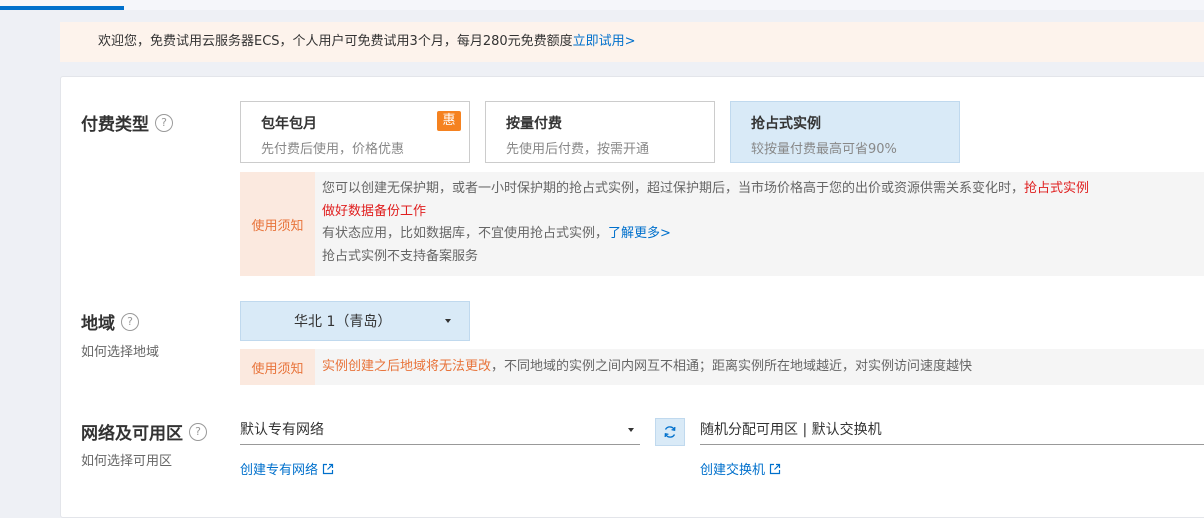 The width and height of the screenshot is (1204, 518). I want to click on discount-badge: 惠, so click(449, 121).